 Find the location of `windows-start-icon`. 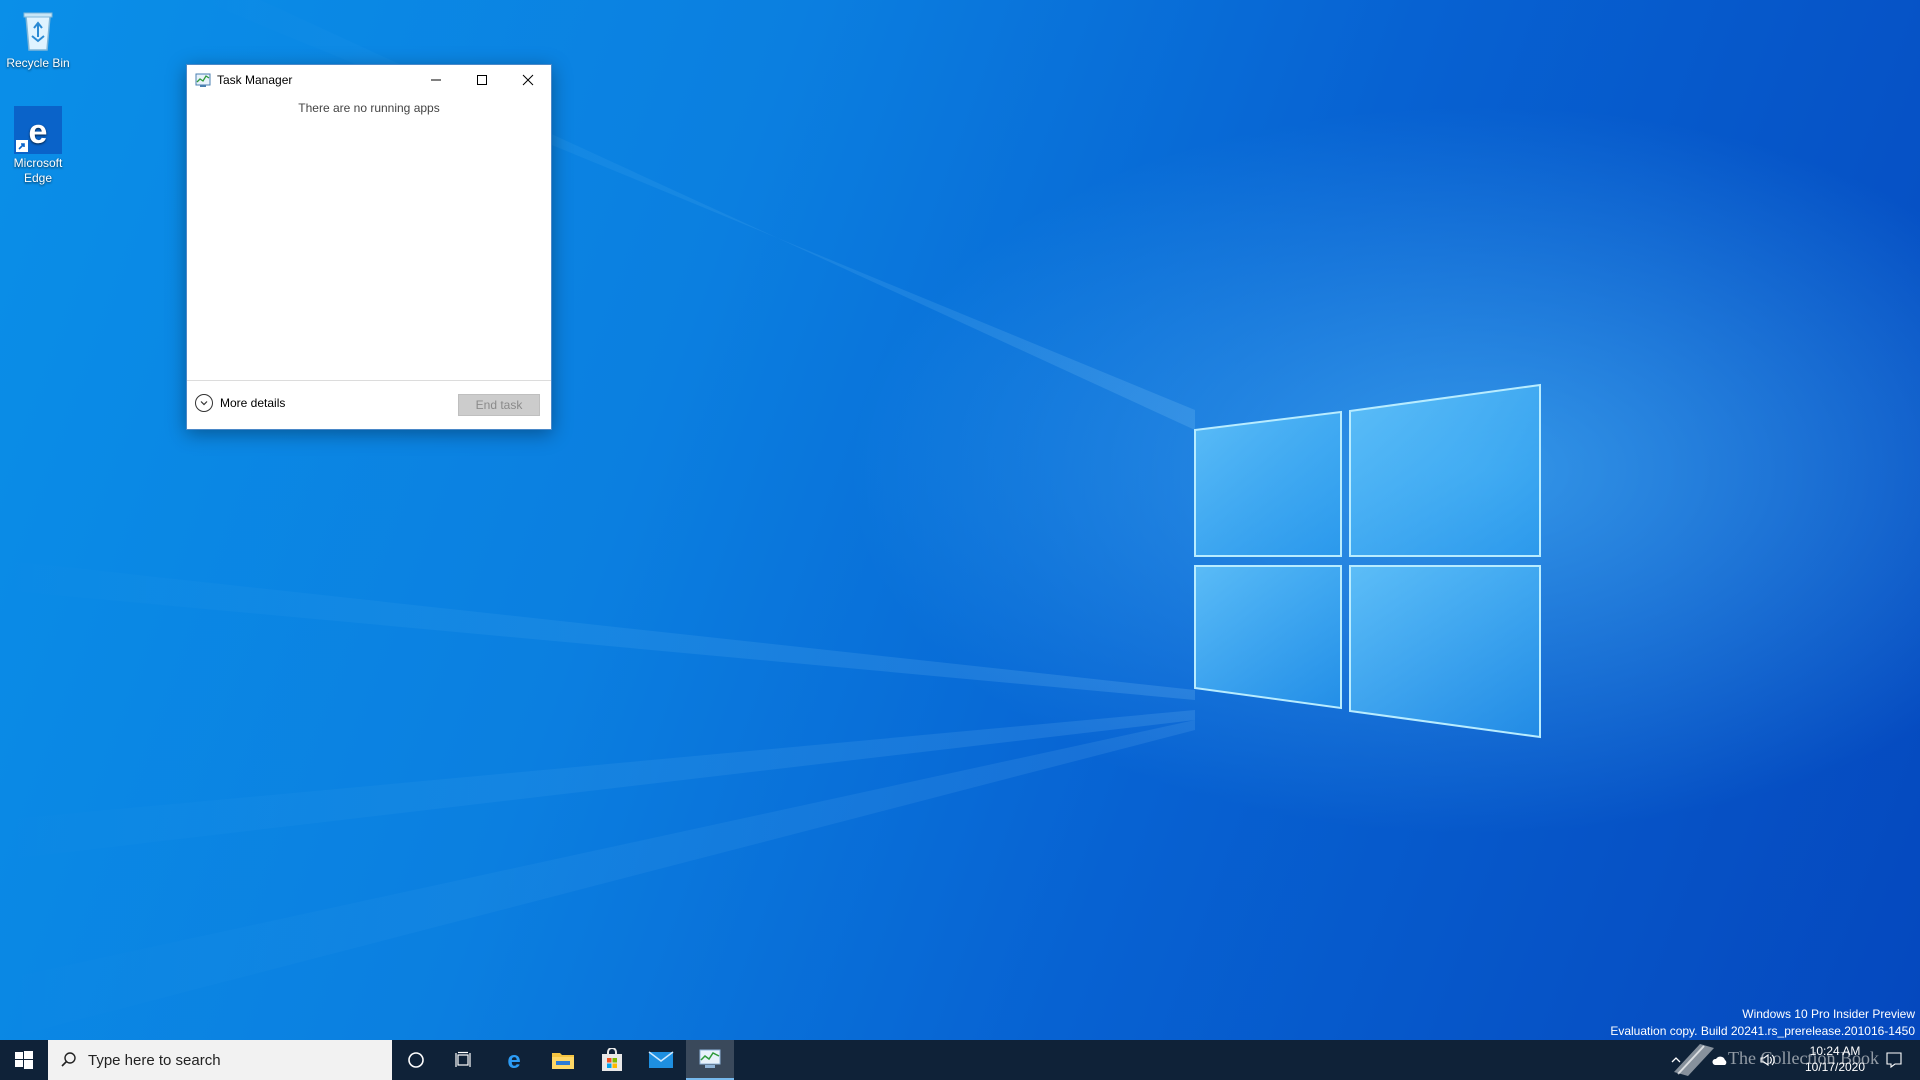

windows-start-icon is located at coordinates (24, 1060).